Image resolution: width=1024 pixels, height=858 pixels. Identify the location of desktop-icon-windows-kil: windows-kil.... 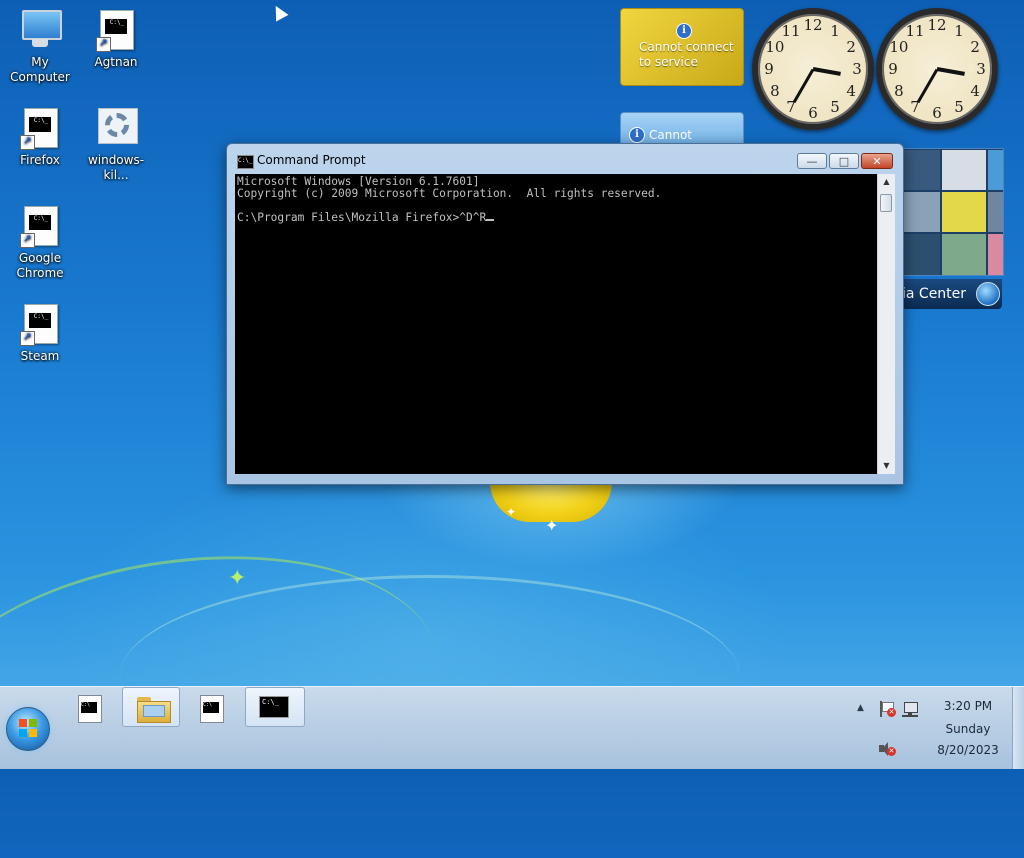
(116, 145).